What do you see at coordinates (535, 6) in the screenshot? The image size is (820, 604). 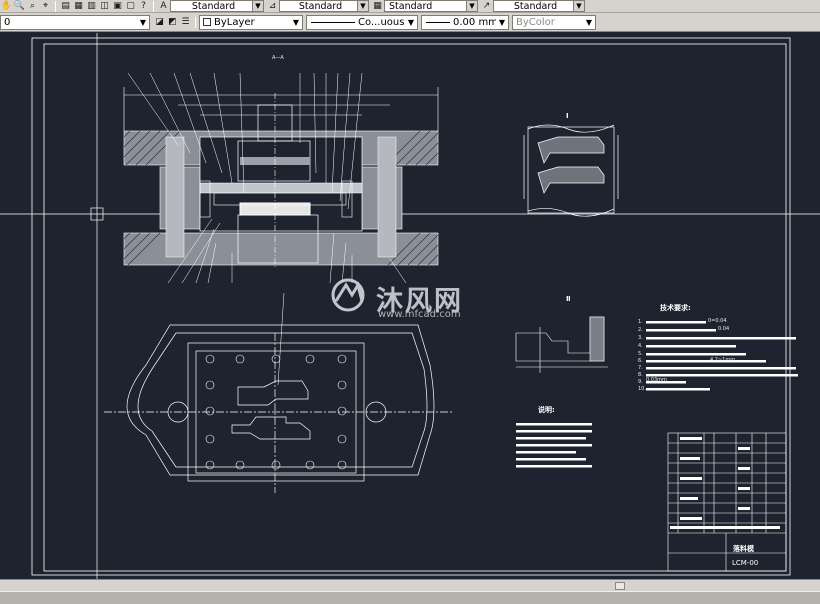 I see `mleader-style-value: Standard` at bounding box center [535, 6].